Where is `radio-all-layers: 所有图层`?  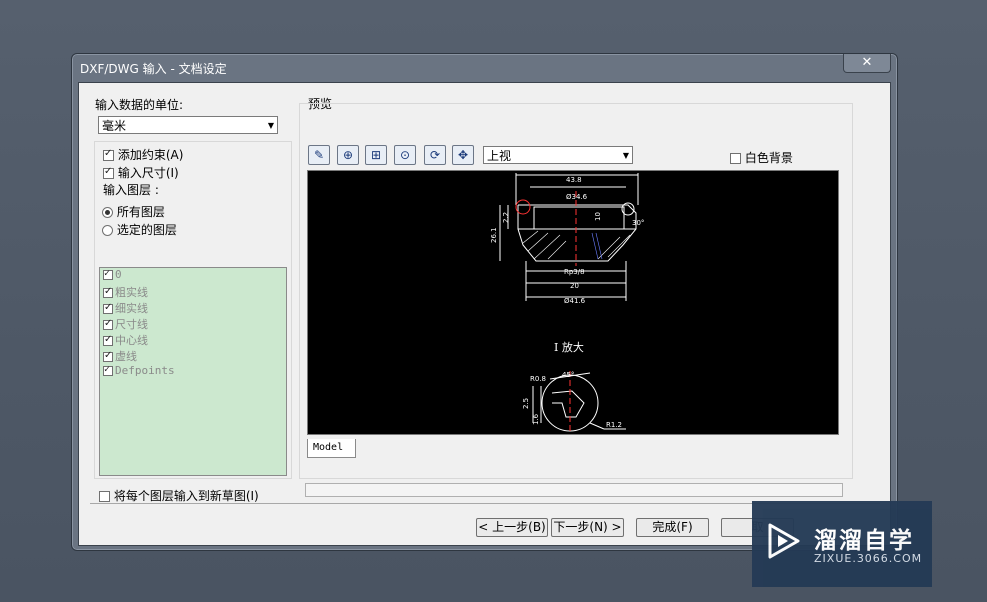
radio-all-layers: 所有图层 is located at coordinates (133, 211).